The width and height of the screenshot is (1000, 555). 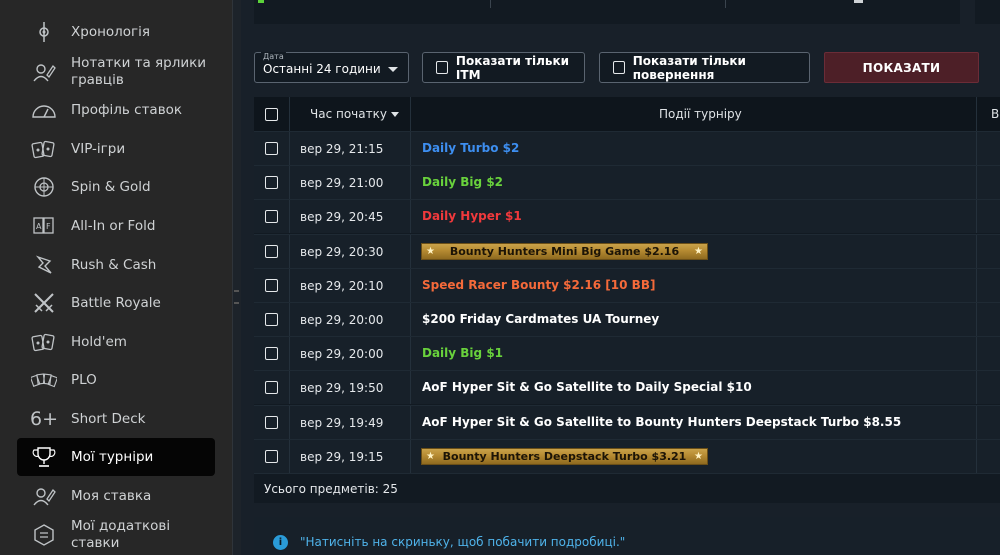 What do you see at coordinates (116, 149) in the screenshot?
I see `sidebar-item-vip: VIP-ігри` at bounding box center [116, 149].